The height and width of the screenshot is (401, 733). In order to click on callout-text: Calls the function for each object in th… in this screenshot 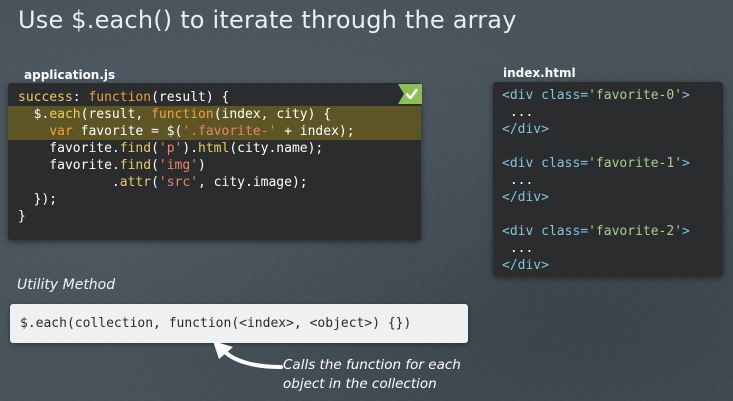, I will do `click(372, 375)`.